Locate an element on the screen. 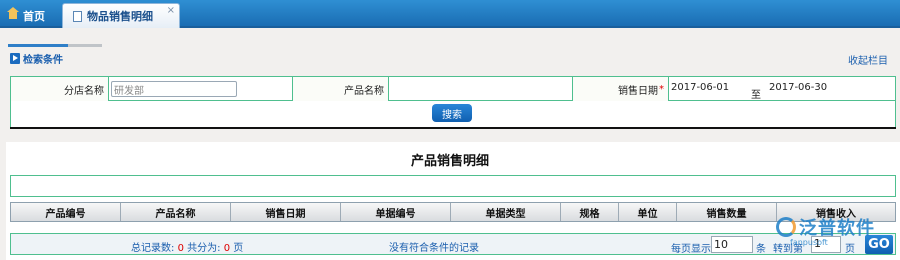 This screenshot has height=260, width=900. search-button: 搜索 is located at coordinates (452, 113).